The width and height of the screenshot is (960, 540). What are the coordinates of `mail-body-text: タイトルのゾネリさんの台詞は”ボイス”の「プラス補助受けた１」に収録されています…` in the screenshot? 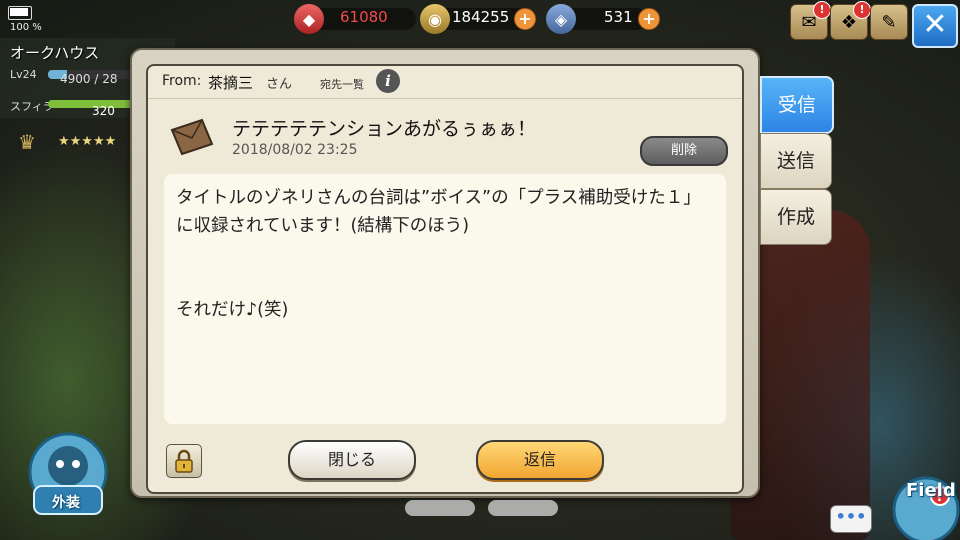 It's located at (438, 254).